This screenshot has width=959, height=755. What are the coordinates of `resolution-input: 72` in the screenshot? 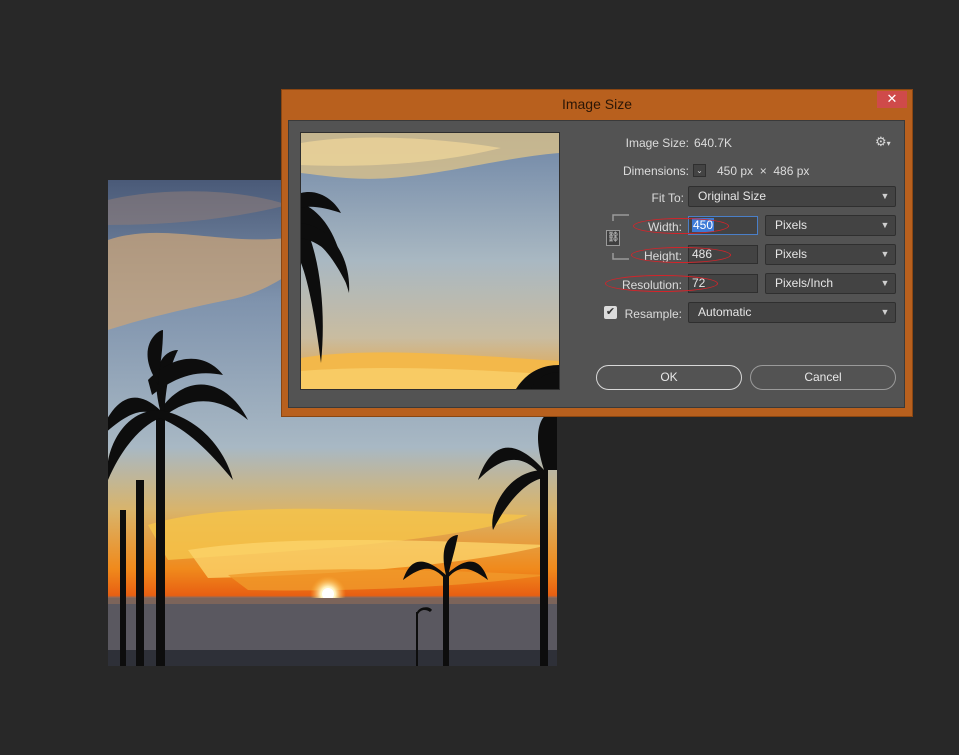 It's located at (723, 283).